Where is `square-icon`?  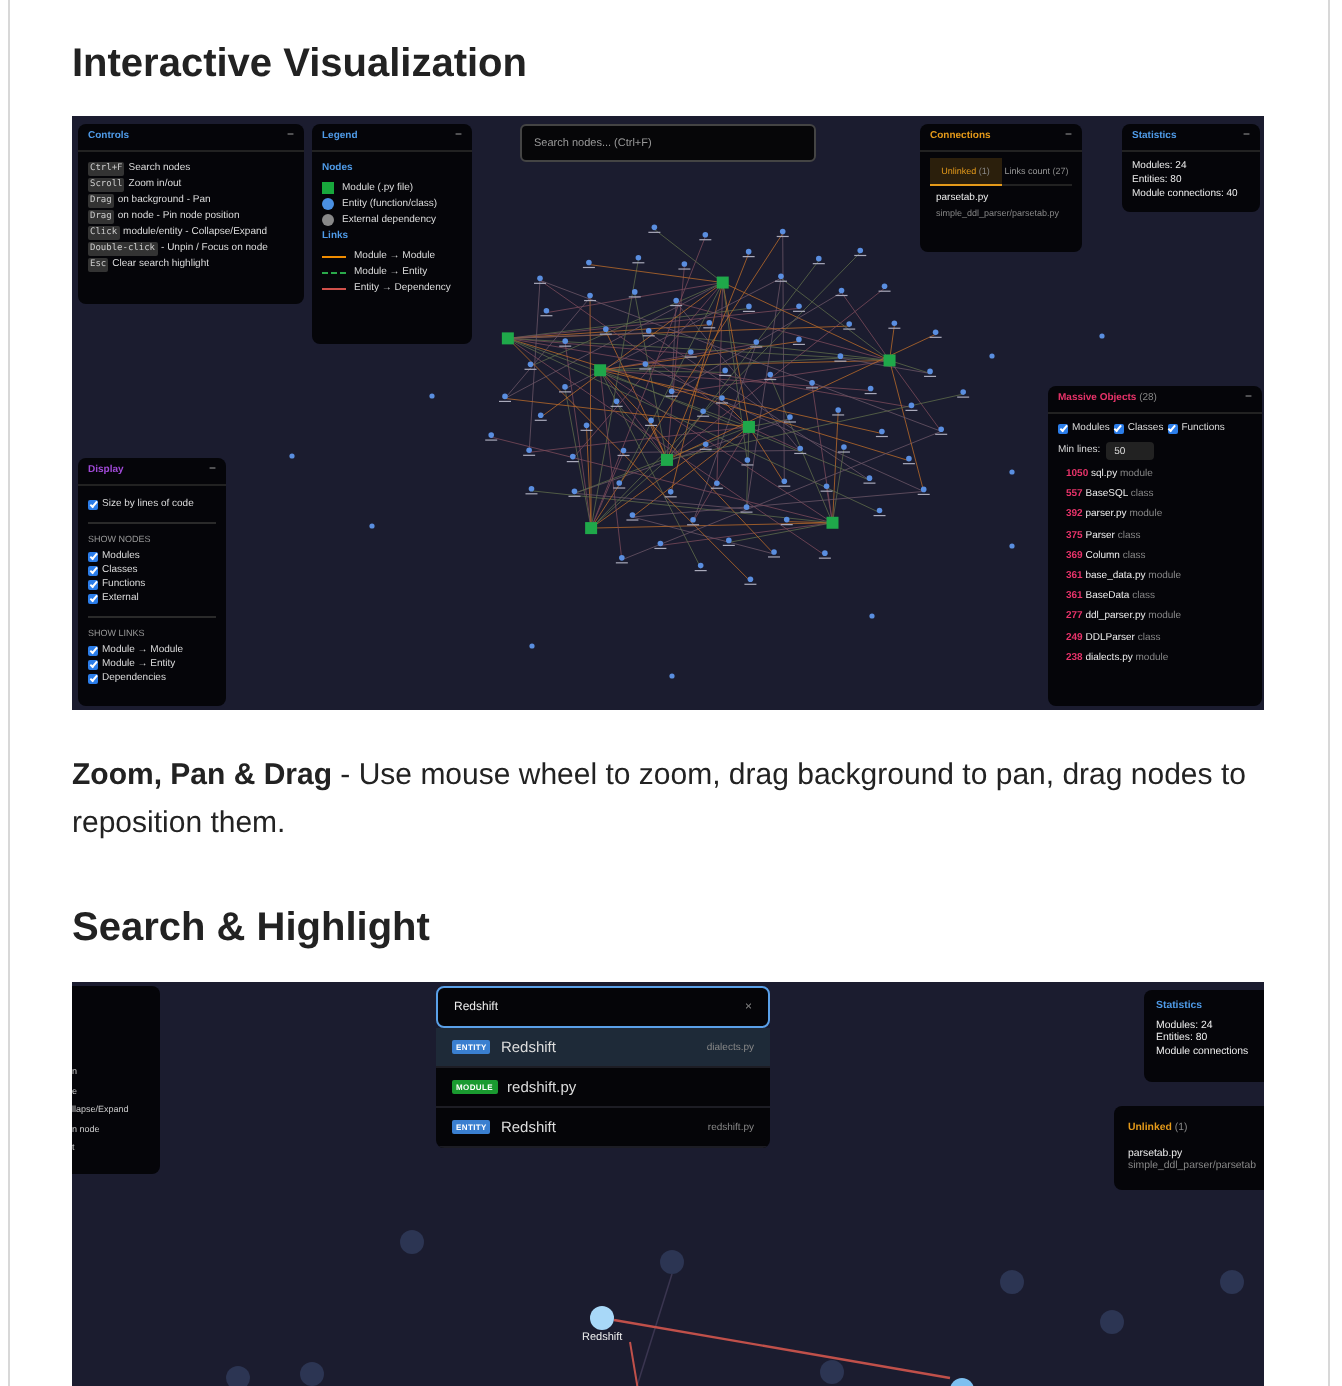
square-icon is located at coordinates (328, 188).